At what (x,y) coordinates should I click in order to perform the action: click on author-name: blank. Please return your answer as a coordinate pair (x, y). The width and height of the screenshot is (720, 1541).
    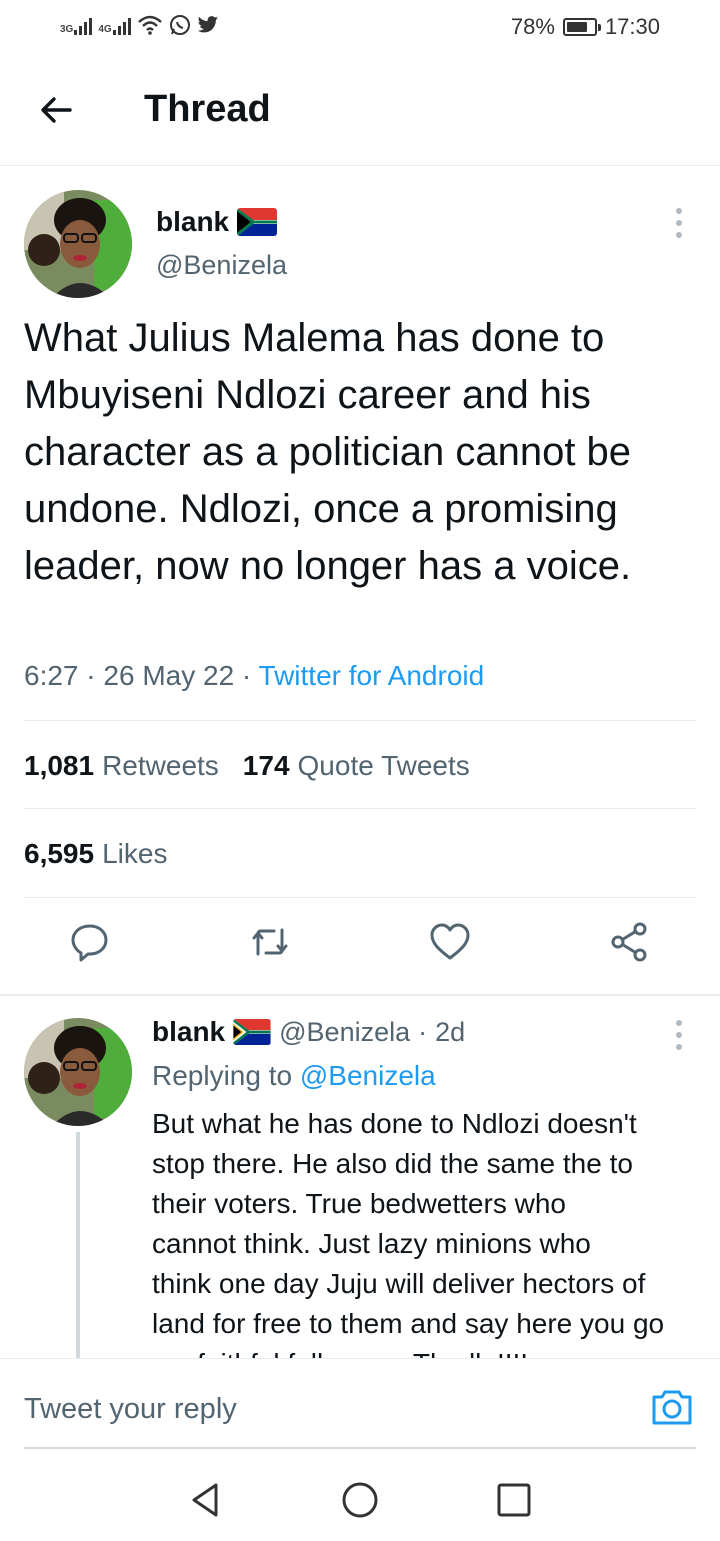
    Looking at the image, I should click on (192, 222).